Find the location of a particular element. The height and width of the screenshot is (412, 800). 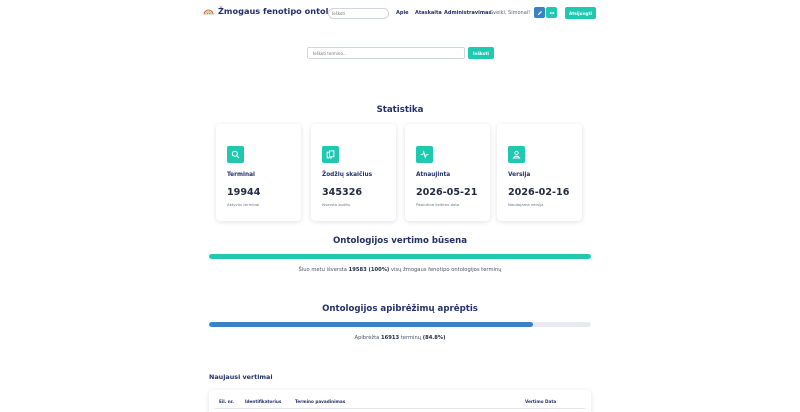

nav-link-apie: Apie is located at coordinates (402, 13).